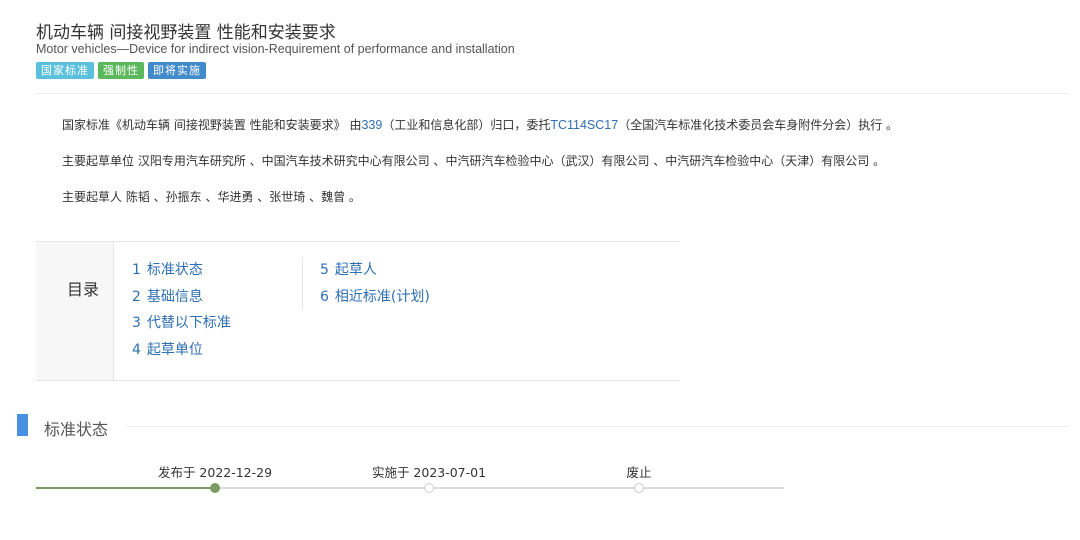 The image size is (1080, 540). What do you see at coordinates (324, 270) in the screenshot?
I see `toc-item-num: 5` at bounding box center [324, 270].